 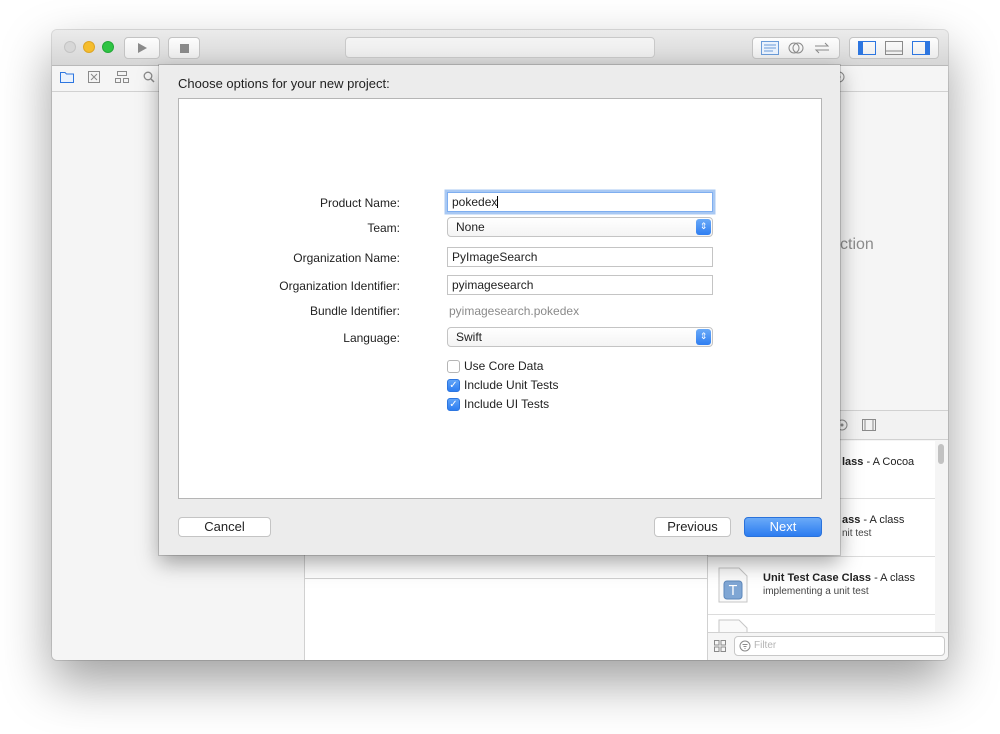 What do you see at coordinates (507, 404) in the screenshot?
I see `include-ui-tests-label: Include UI Tests` at bounding box center [507, 404].